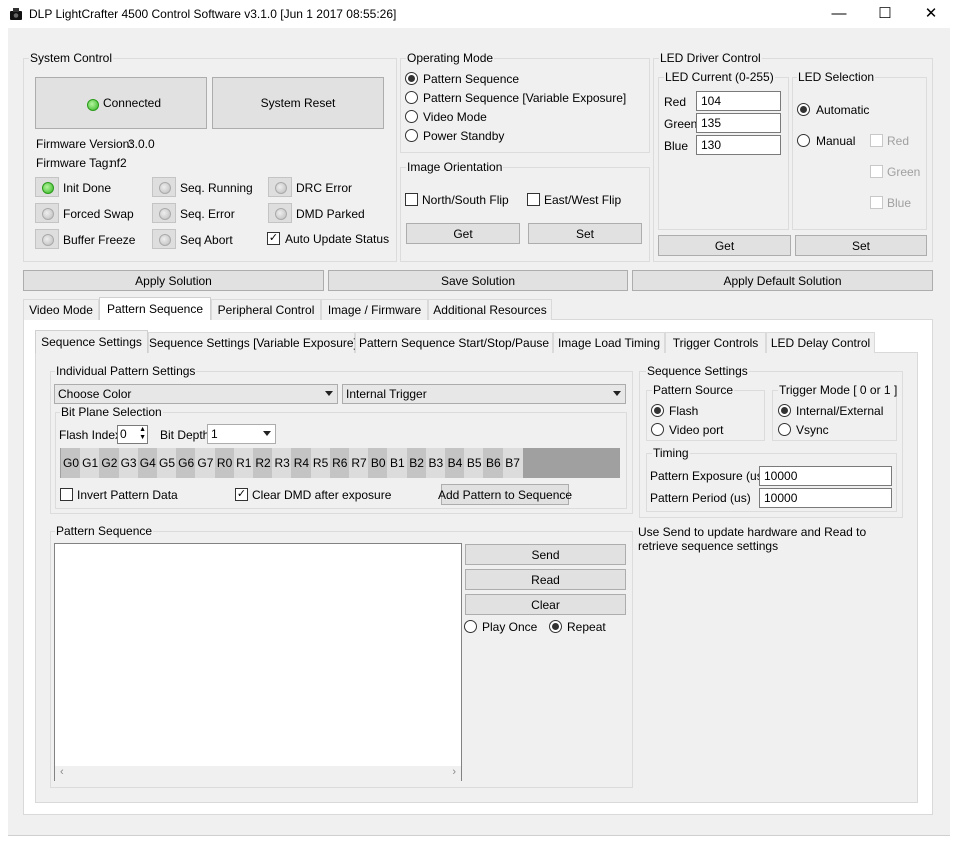 The width and height of the screenshot is (959, 842). What do you see at coordinates (111, 412) in the screenshot?
I see `bit-plane-title: Bit Plane Selection` at bounding box center [111, 412].